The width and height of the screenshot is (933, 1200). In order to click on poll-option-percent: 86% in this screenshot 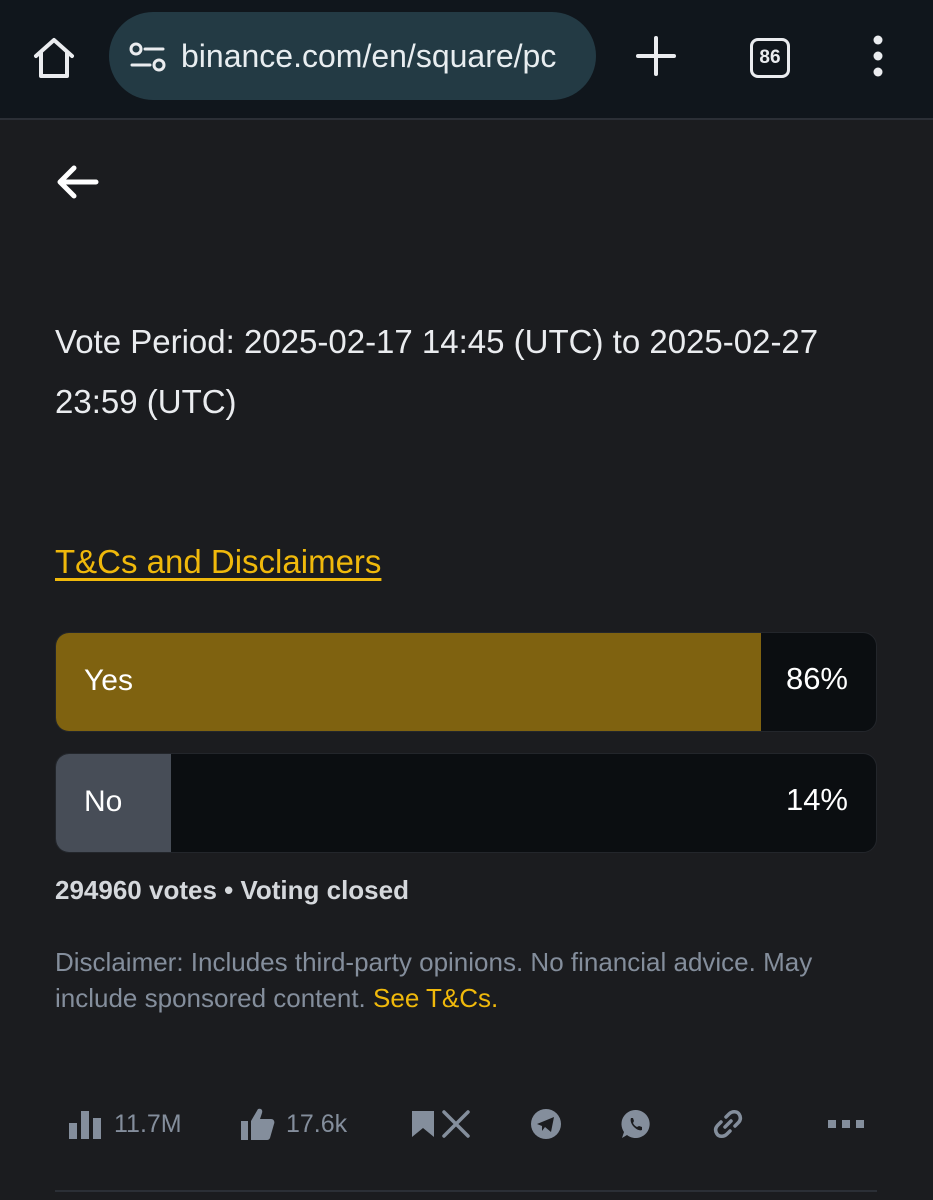, I will do `click(816, 678)`.